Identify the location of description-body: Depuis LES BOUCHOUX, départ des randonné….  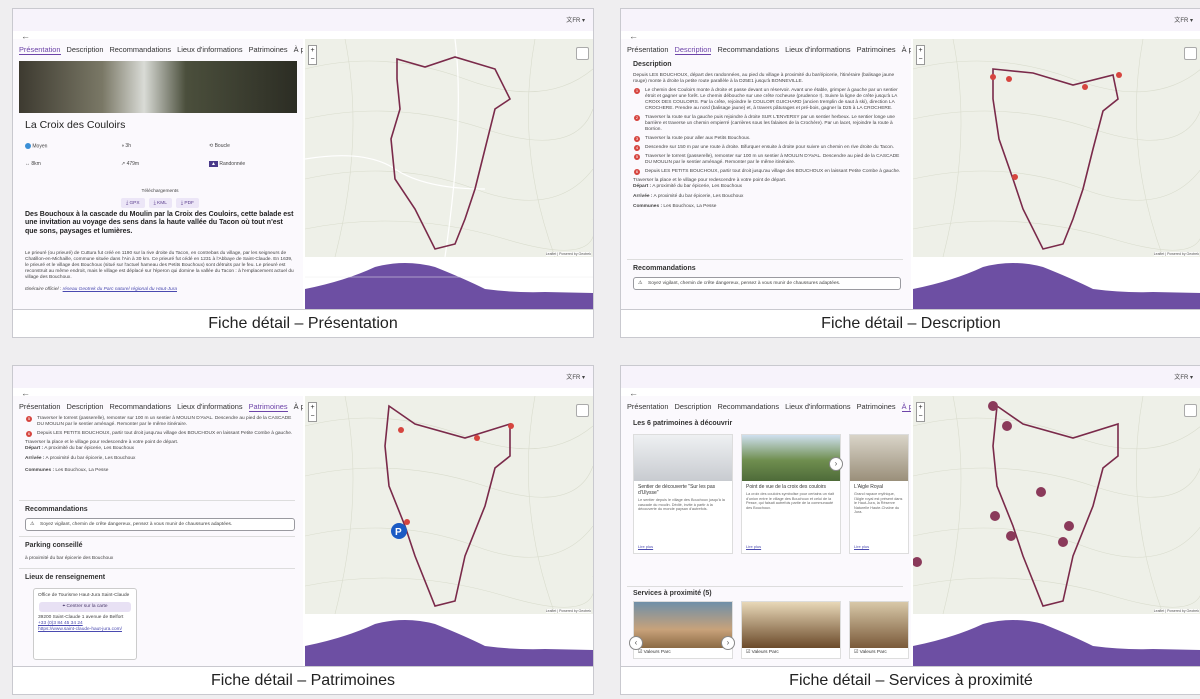
(767, 141).